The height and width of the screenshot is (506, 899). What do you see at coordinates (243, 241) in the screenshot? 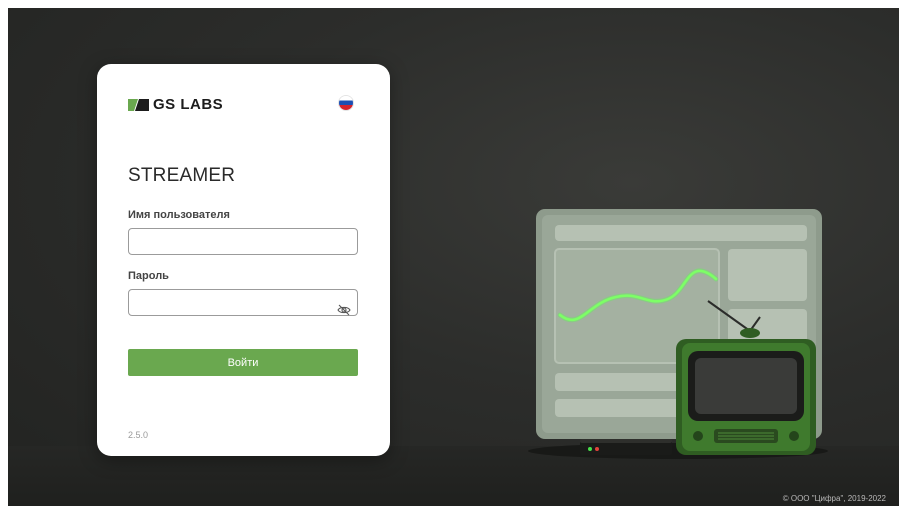
I see `username-input` at bounding box center [243, 241].